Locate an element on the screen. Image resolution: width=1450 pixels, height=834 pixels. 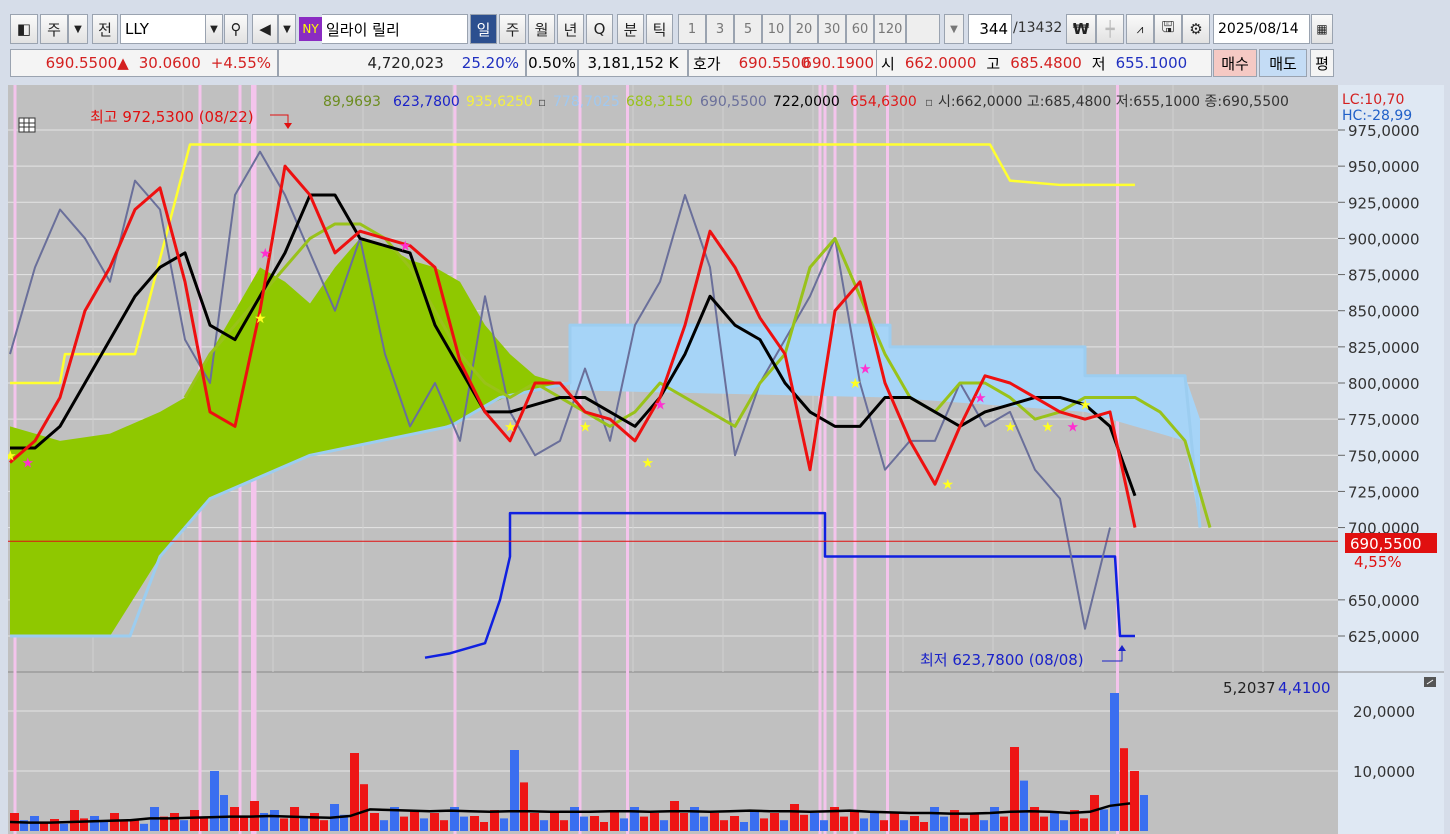
legend-v7: 722,0000 is located at coordinates (806, 102).